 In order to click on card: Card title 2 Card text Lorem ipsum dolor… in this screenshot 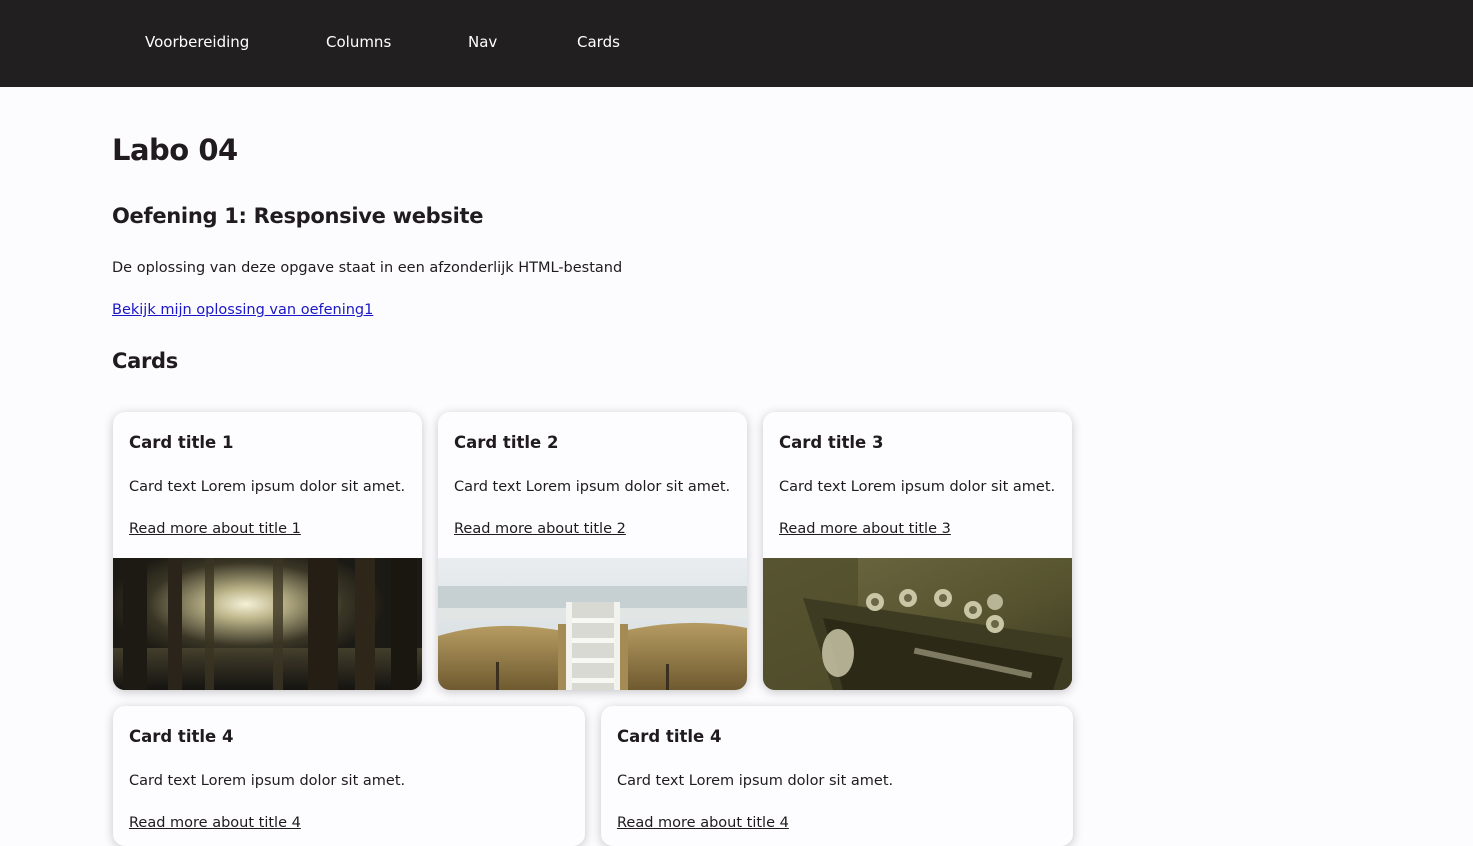, I will do `click(592, 551)`.